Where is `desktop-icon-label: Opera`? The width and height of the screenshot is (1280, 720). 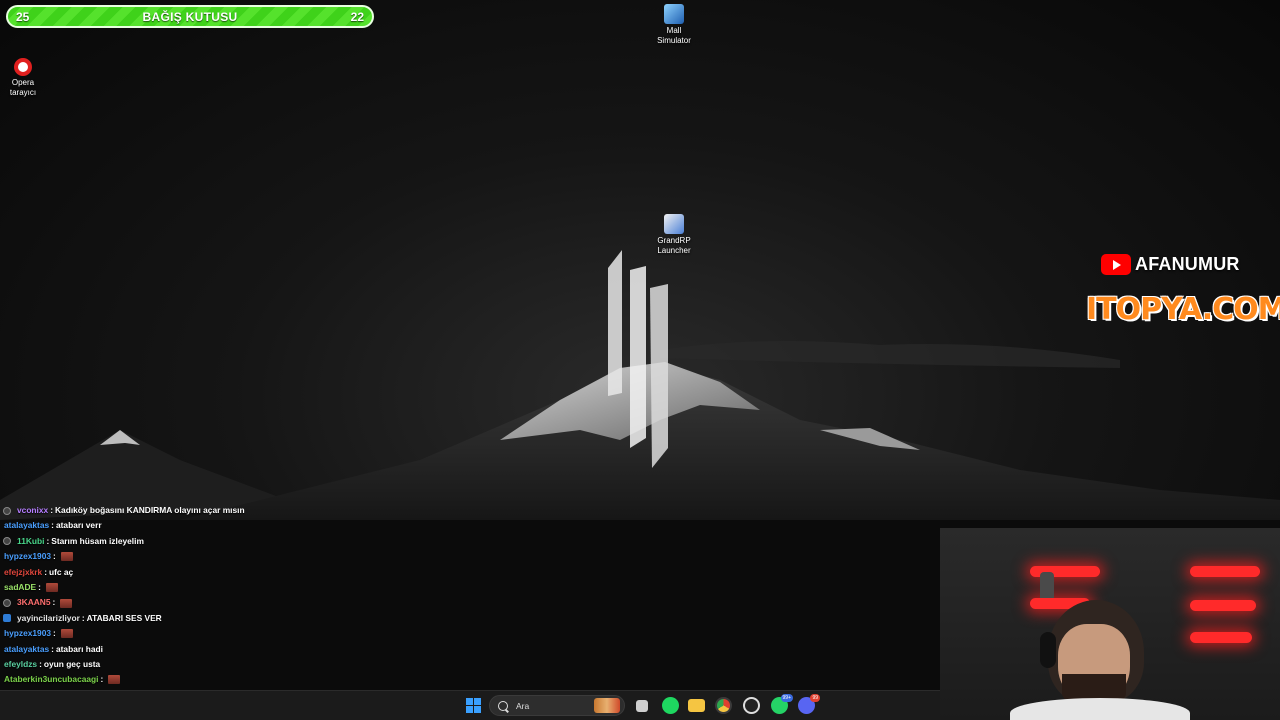 desktop-icon-label: Opera is located at coordinates (23, 82).